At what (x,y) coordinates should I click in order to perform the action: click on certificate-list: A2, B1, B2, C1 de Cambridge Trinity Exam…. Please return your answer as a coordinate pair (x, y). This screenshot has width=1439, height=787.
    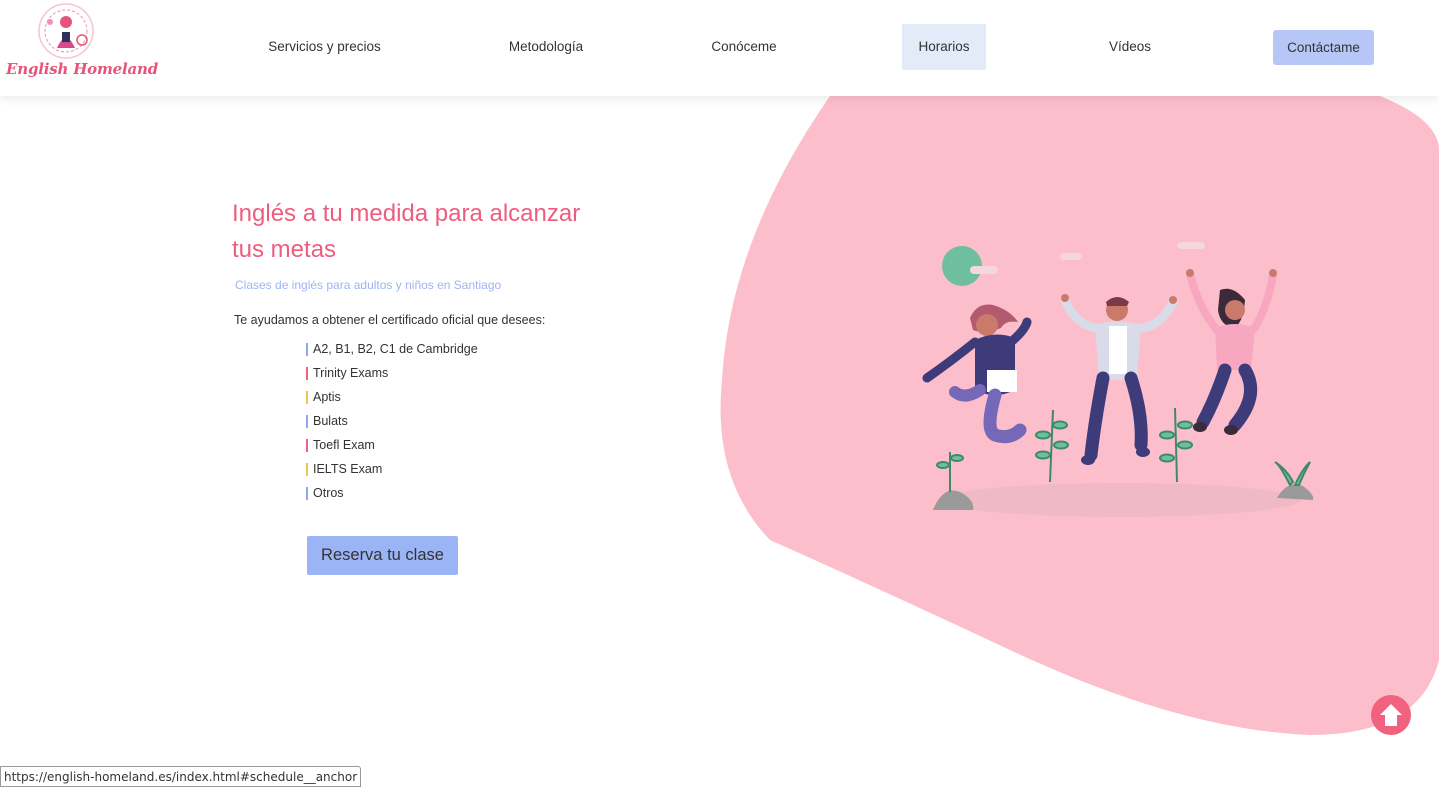
    Looking at the image, I should click on (392, 426).